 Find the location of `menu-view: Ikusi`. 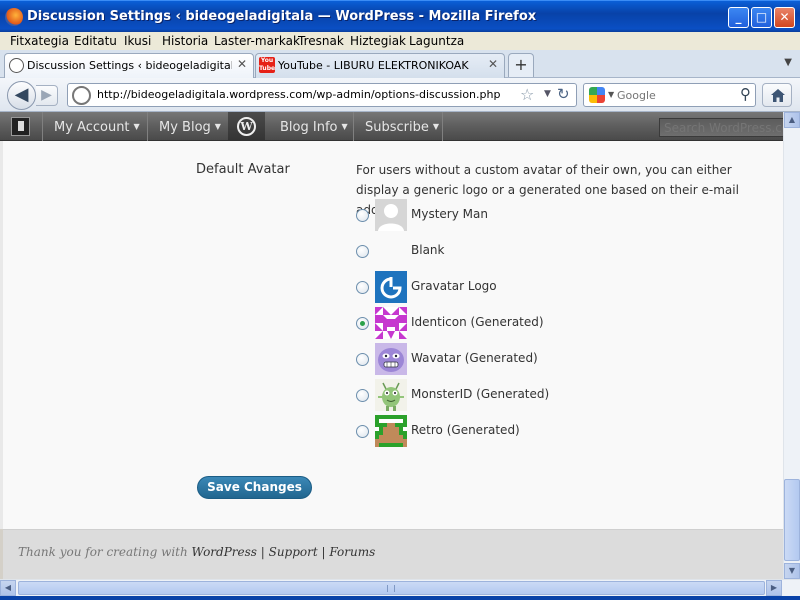

menu-view: Ikusi is located at coordinates (137, 41).